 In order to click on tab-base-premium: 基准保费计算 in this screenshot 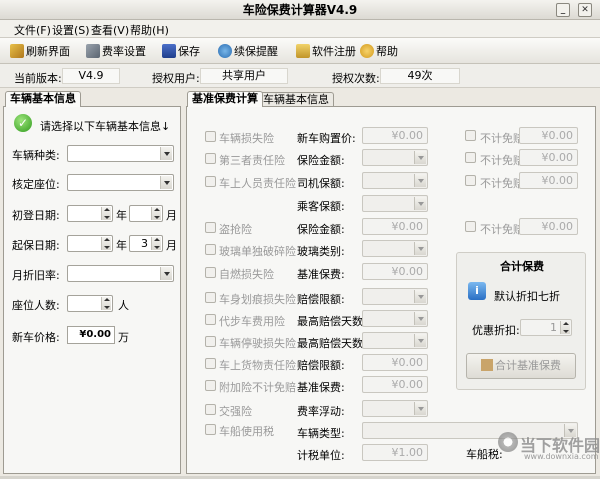, I will do `click(225, 99)`.